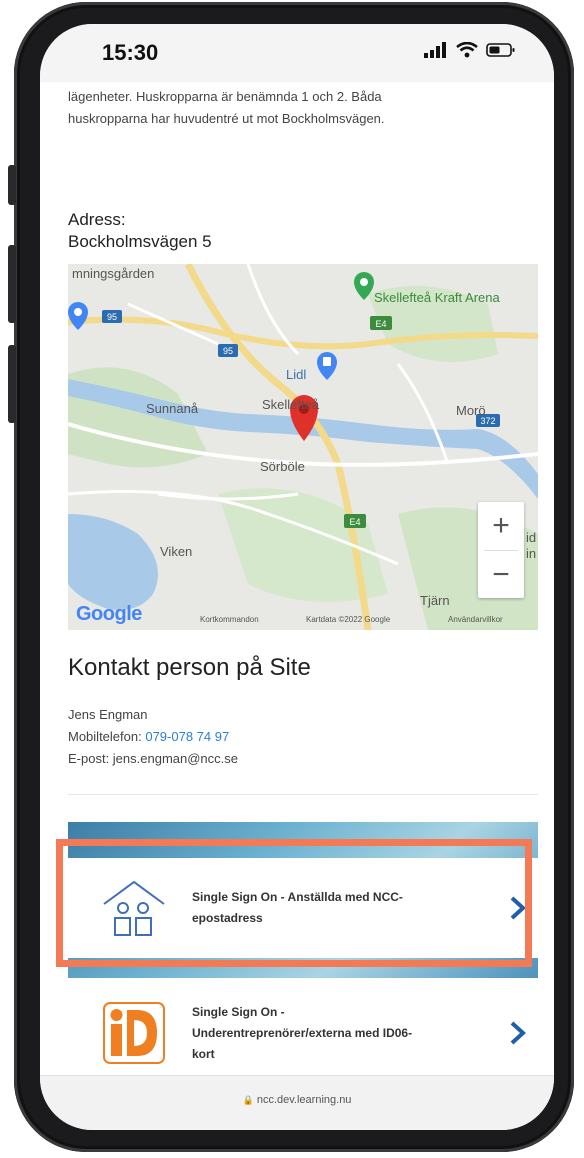  What do you see at coordinates (140, 241) in the screenshot?
I see `address-value: Bockholmsvägen 5` at bounding box center [140, 241].